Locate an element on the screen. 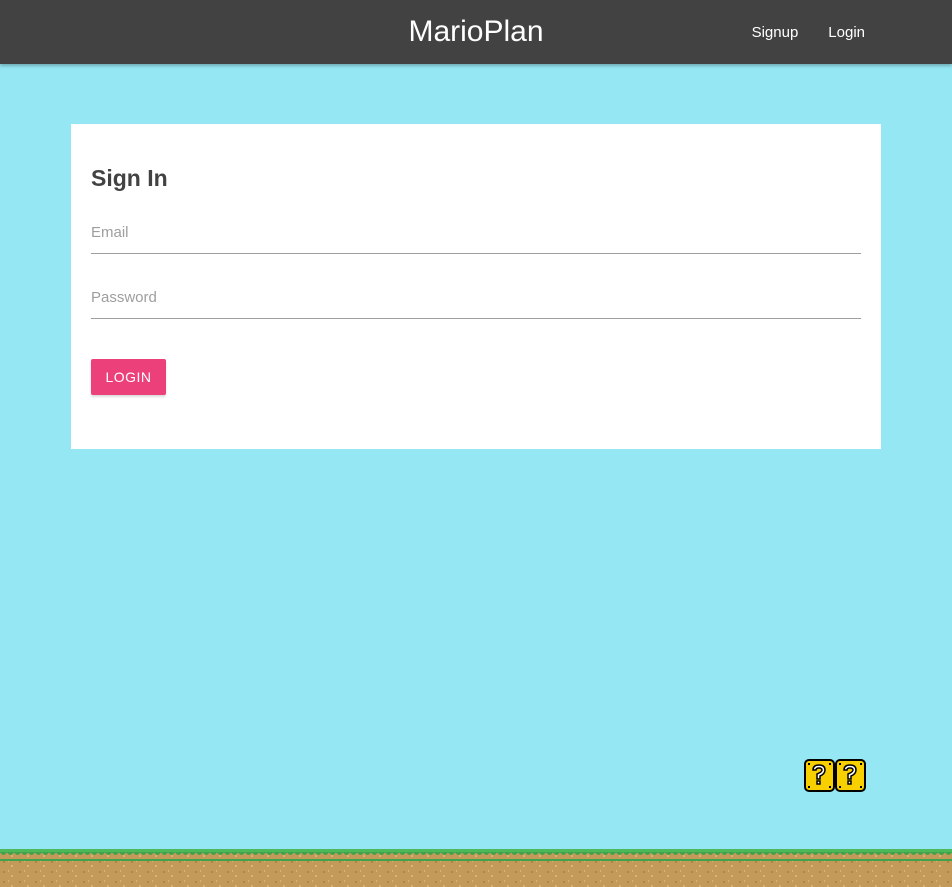  nav-links: Signup Login is located at coordinates (808, 32).